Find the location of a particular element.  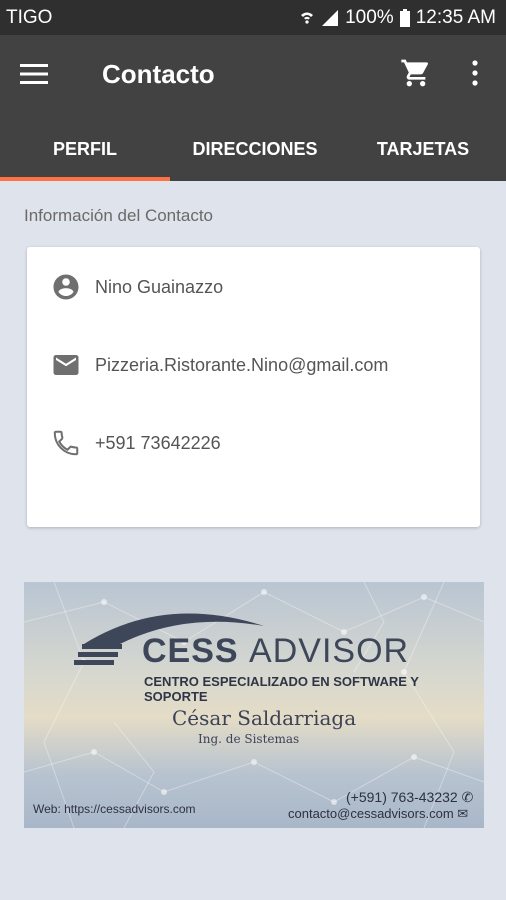

email-icon is located at coordinates (66, 365).